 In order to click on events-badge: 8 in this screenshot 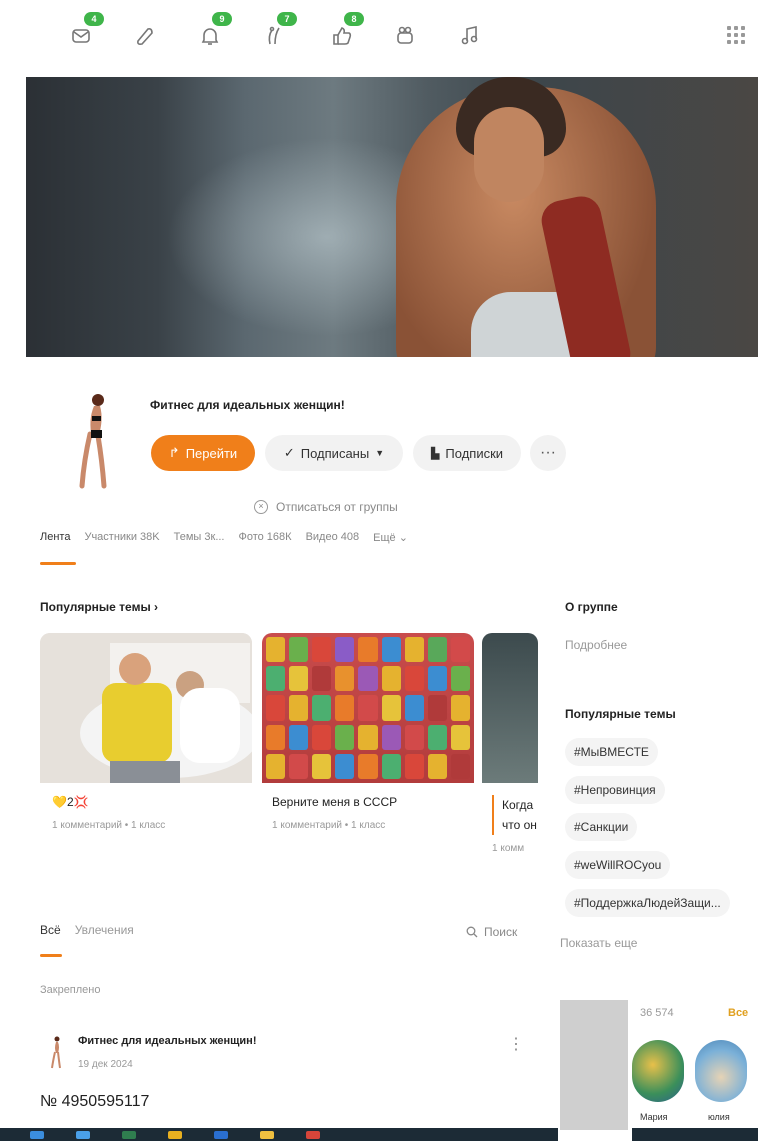, I will do `click(354, 19)`.